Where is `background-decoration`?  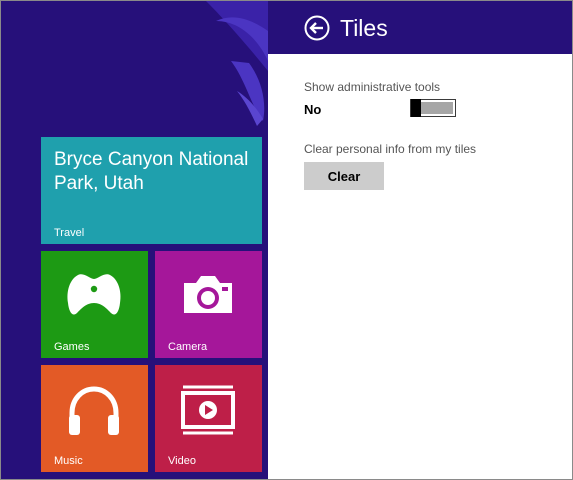
background-decoration is located at coordinates (237, 63).